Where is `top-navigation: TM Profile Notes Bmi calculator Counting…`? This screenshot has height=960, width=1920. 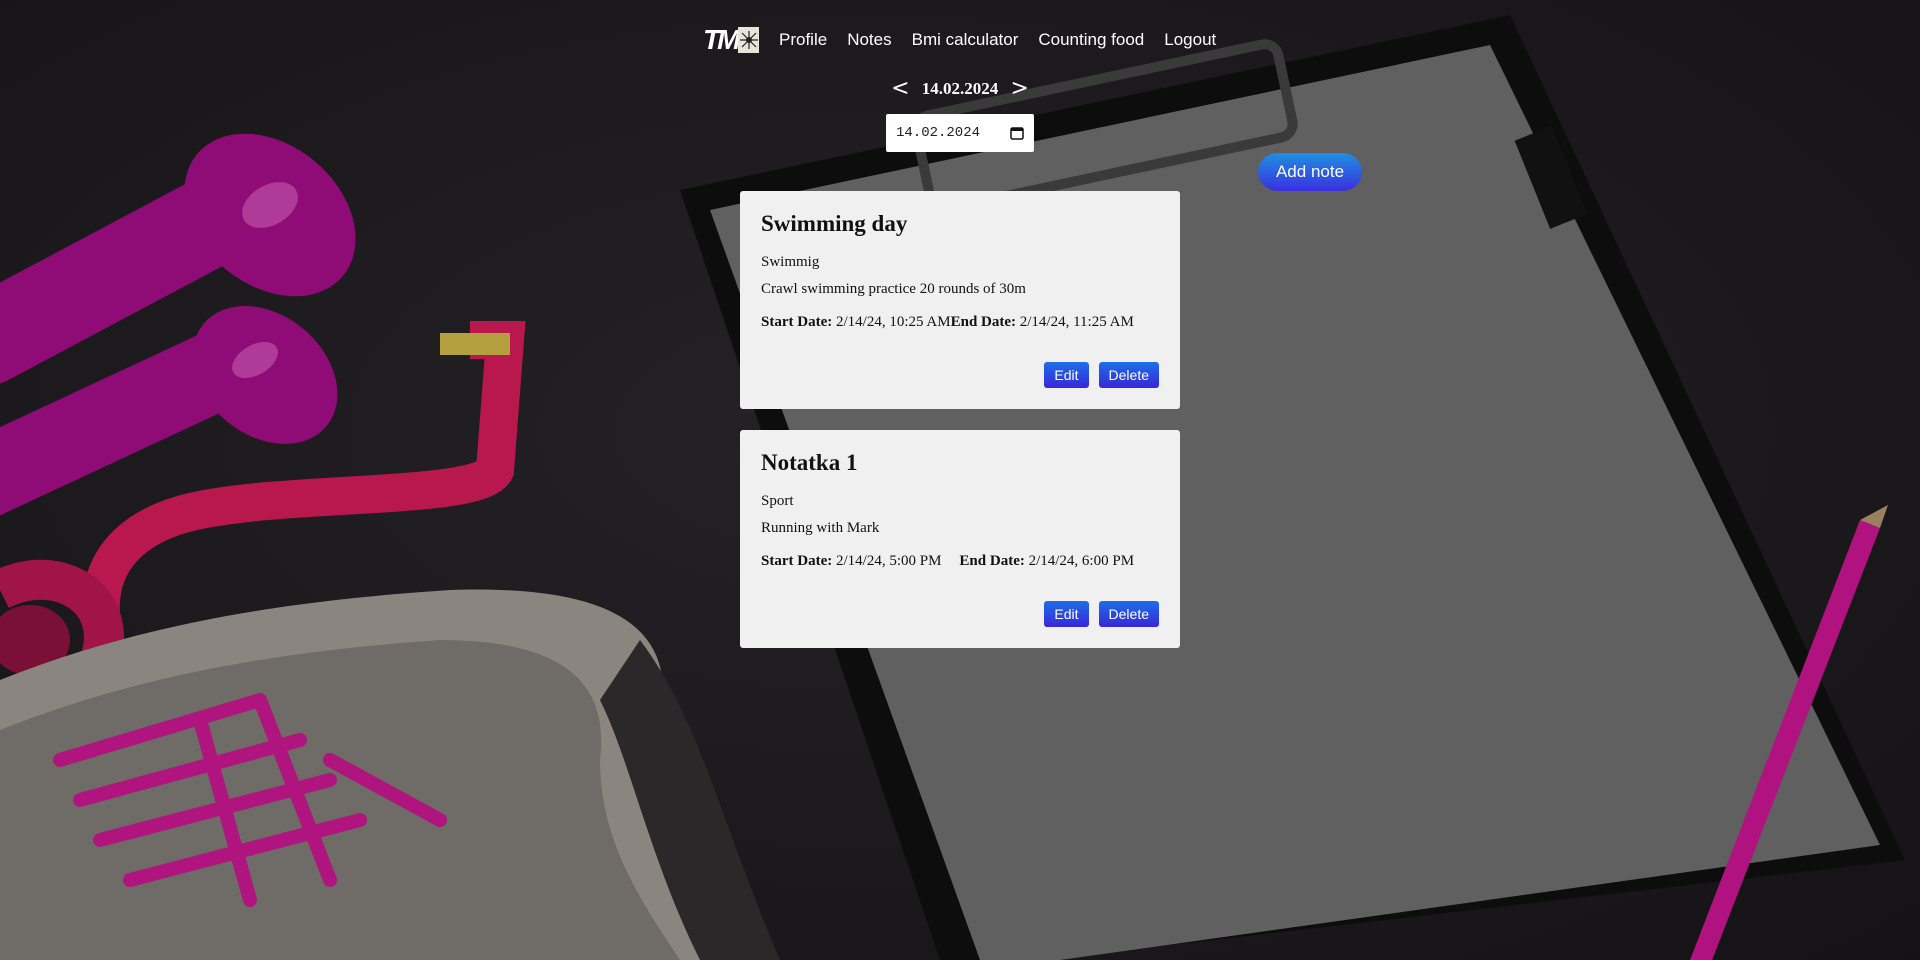
top-navigation: TM Profile Notes Bmi calculator Counting… is located at coordinates (969, 40).